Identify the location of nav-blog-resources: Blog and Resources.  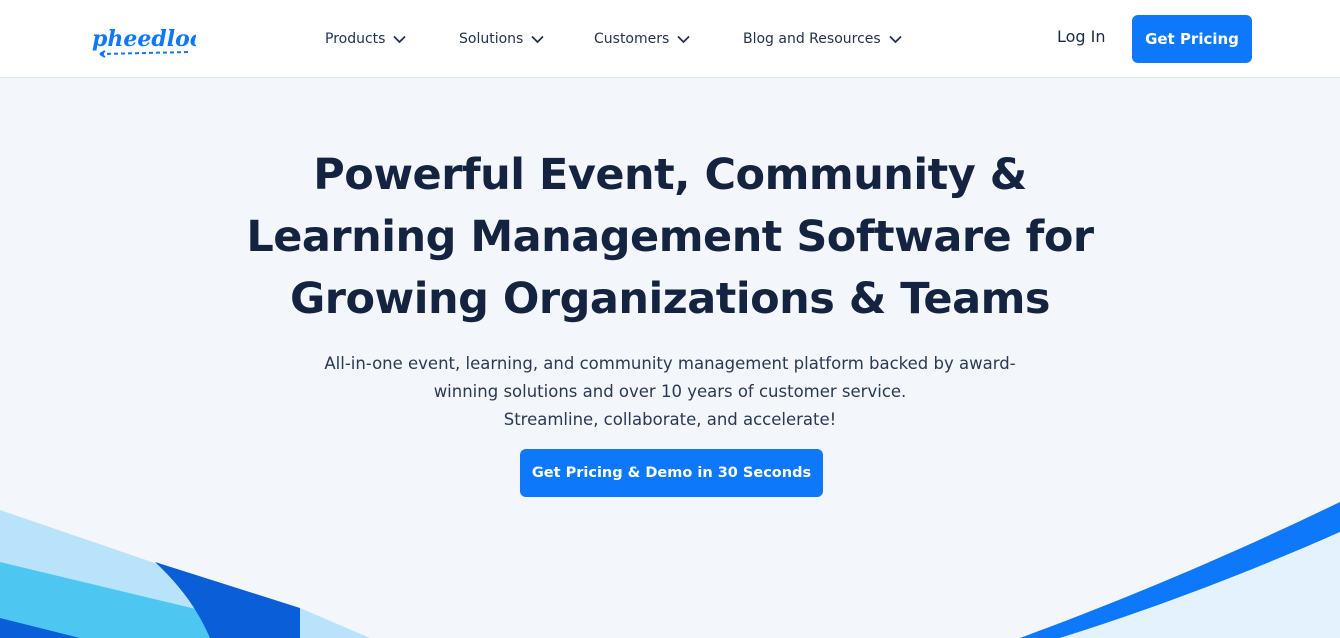
(822, 39).